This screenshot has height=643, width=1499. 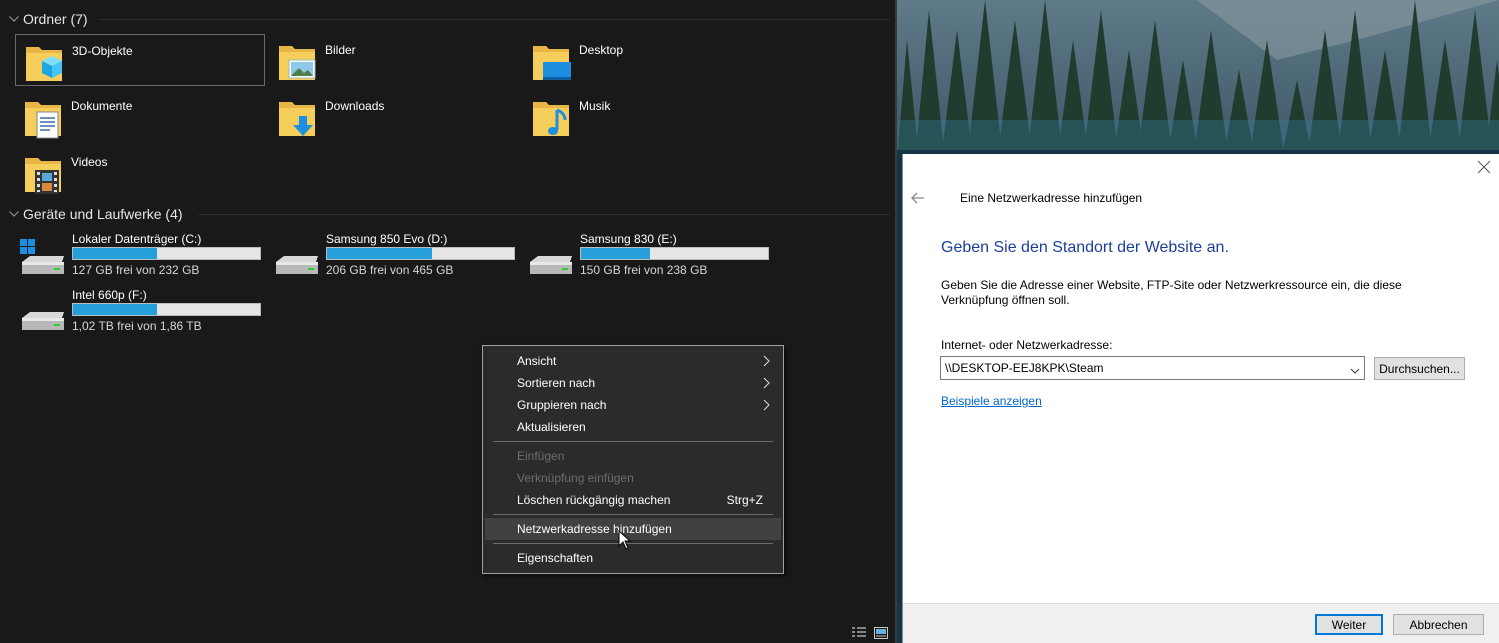 I want to click on details-view-icon, so click(x=859, y=633).